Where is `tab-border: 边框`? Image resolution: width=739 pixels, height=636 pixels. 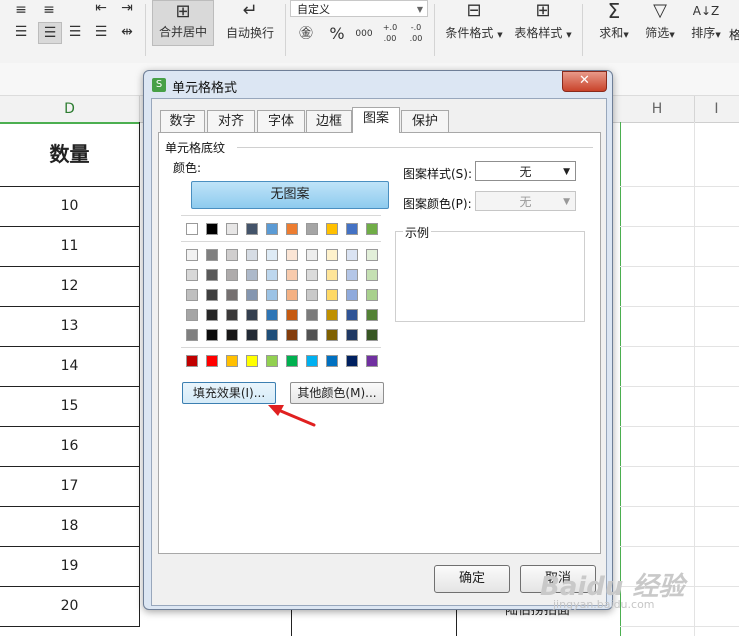 tab-border: 边框 is located at coordinates (329, 121).